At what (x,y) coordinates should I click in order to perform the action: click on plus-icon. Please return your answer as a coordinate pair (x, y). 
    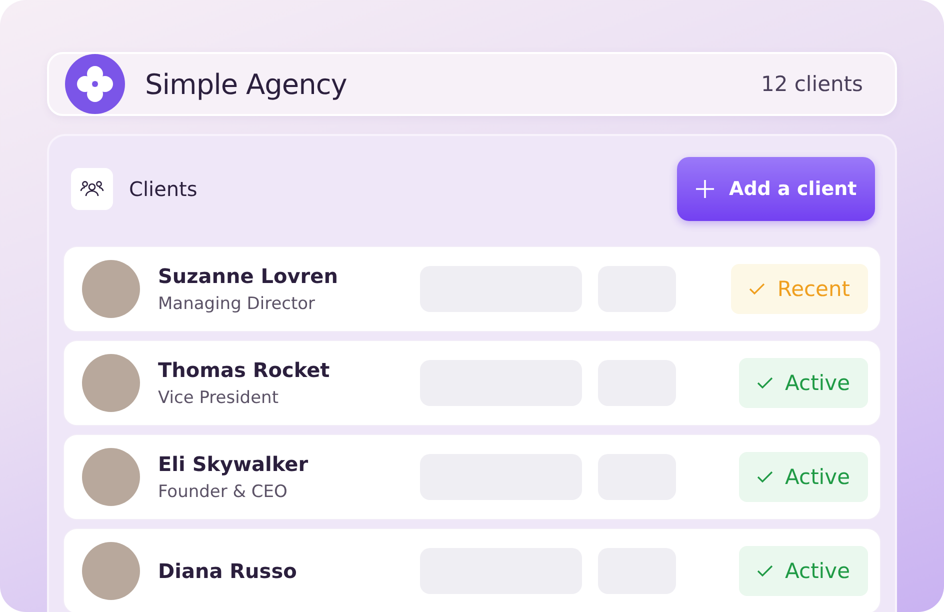
    Looking at the image, I should click on (705, 189).